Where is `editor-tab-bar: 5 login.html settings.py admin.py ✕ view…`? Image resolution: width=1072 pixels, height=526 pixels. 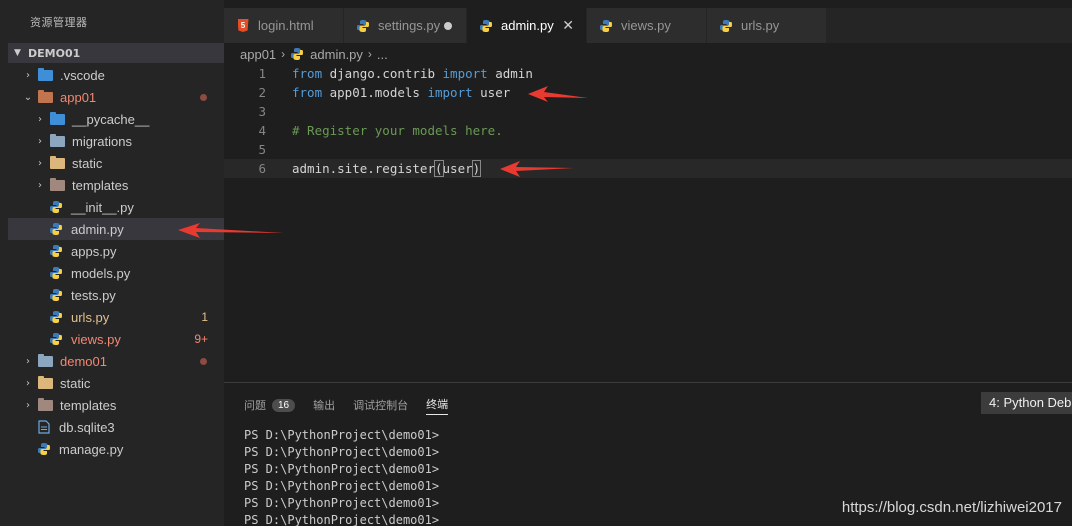
editor-tab-bar: 5 login.html settings.py admin.py ✕ view… is located at coordinates (648, 25).